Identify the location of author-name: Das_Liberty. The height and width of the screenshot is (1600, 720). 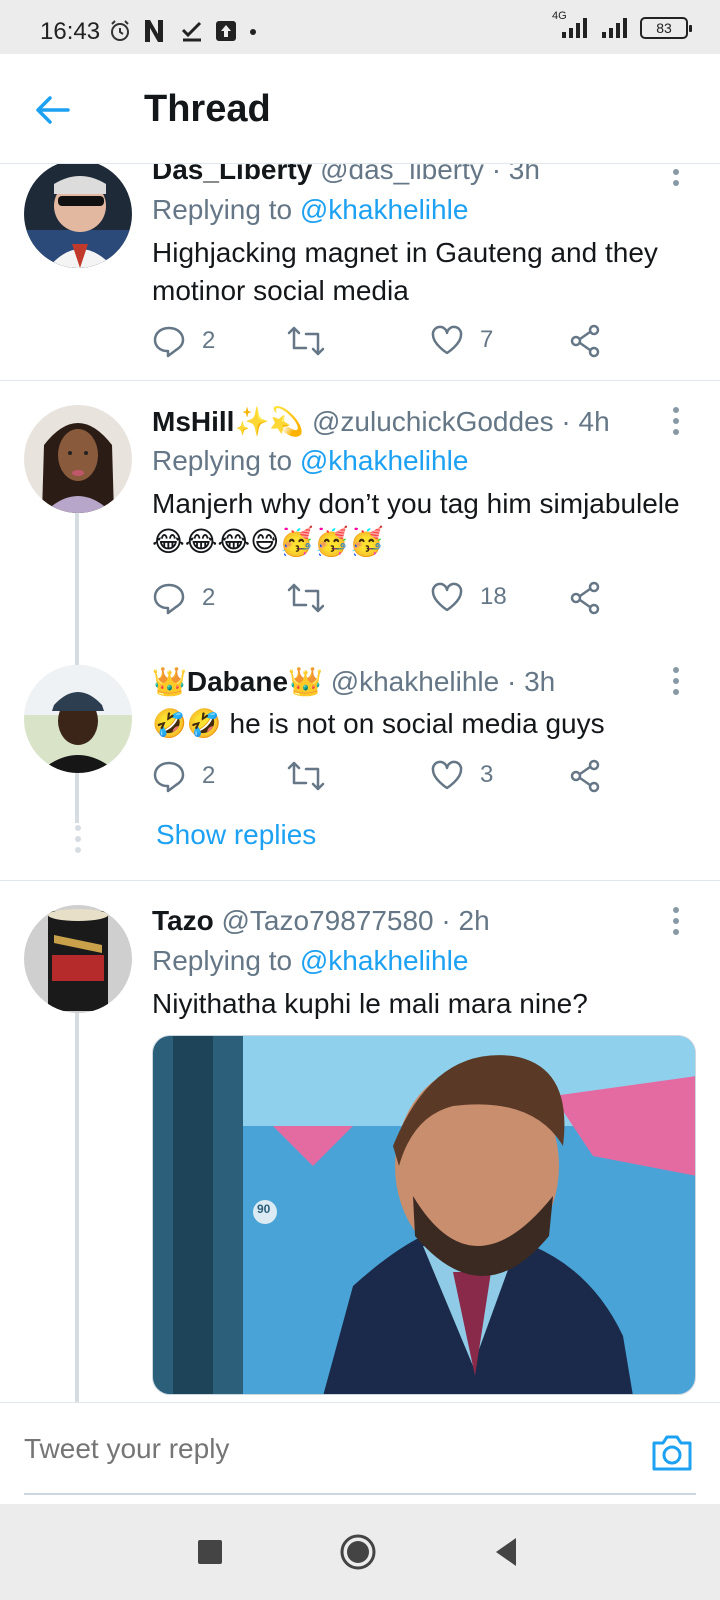
(232, 174).